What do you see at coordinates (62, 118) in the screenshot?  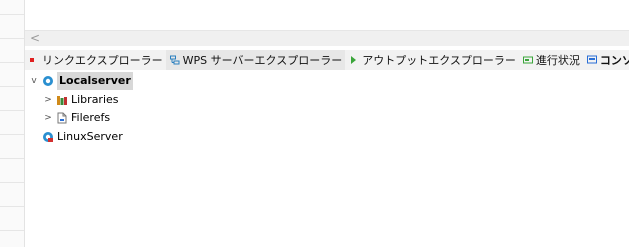 I see `file-reference-icon` at bounding box center [62, 118].